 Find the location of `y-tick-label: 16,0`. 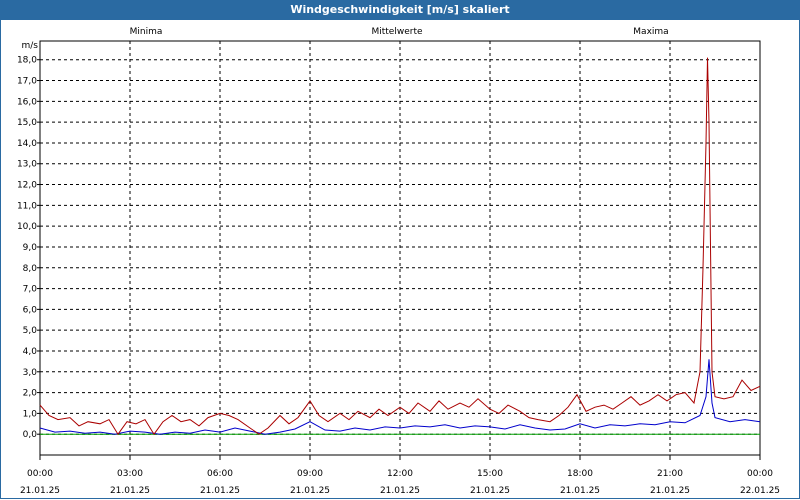

y-tick-label: 16,0 is located at coordinates (27, 102).